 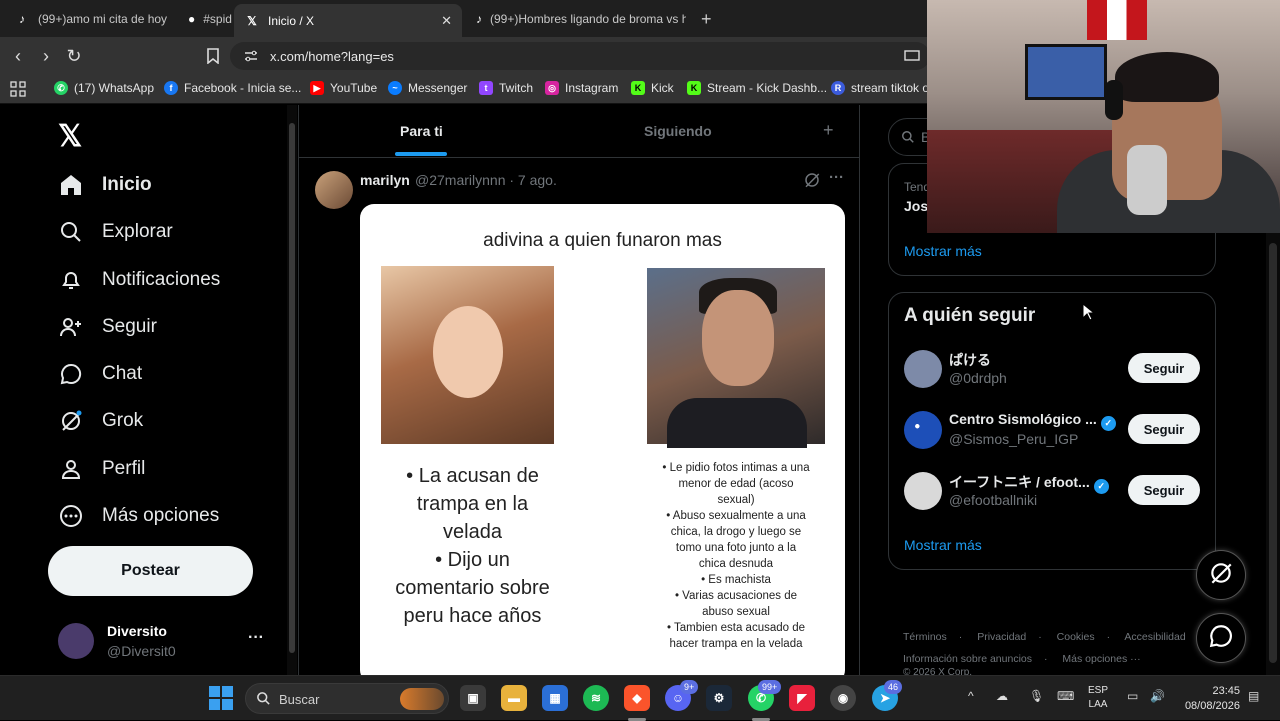 I want to click on twitch-icon: t, so click(x=486, y=88).